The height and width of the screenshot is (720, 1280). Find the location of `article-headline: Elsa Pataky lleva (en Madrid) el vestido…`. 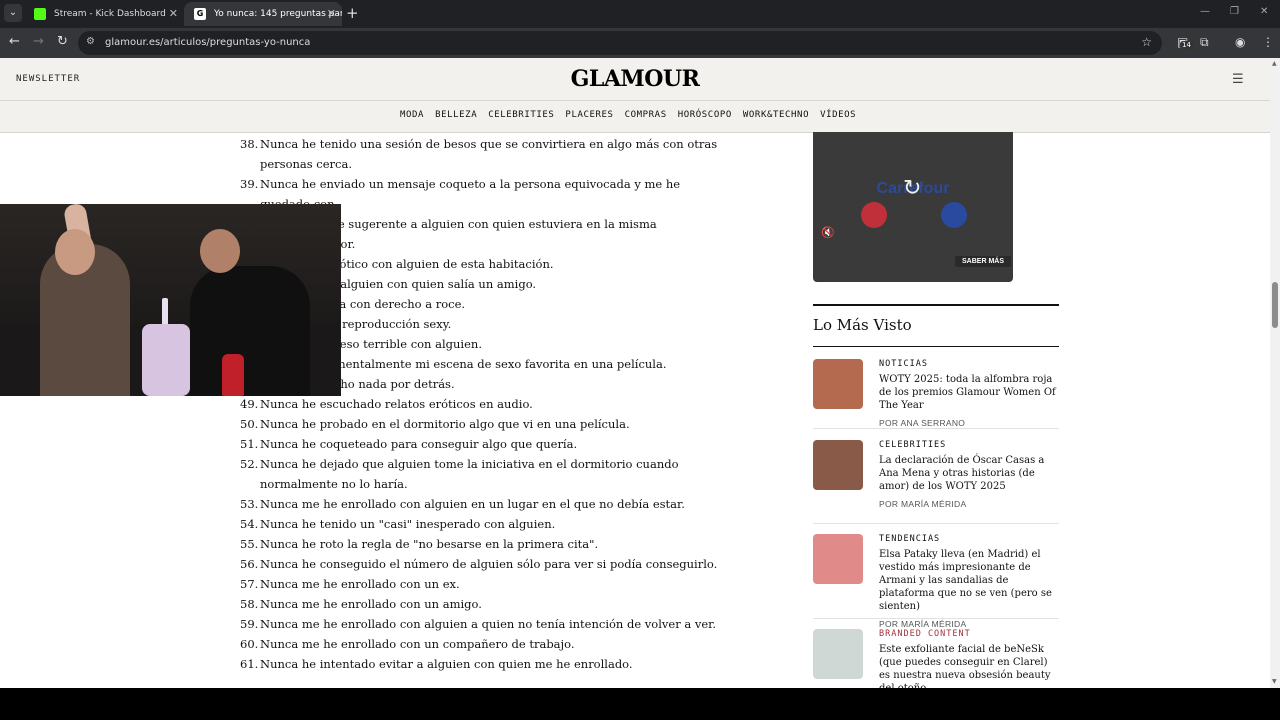

article-headline: Elsa Pataky lleva (en Madrid) el vestido… is located at coordinates (969, 580).